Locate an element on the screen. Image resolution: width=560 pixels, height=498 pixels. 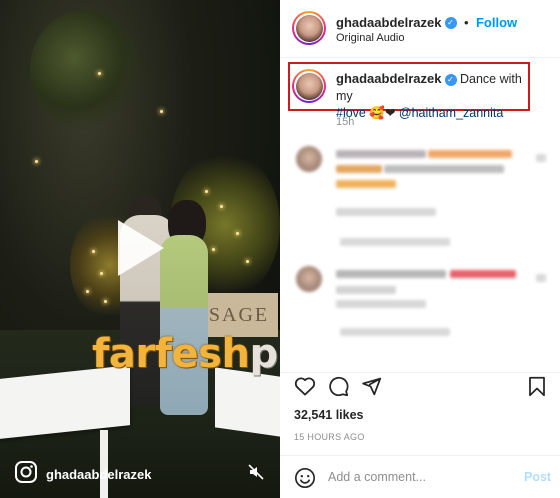
action-bar is located at coordinates (420, 386).